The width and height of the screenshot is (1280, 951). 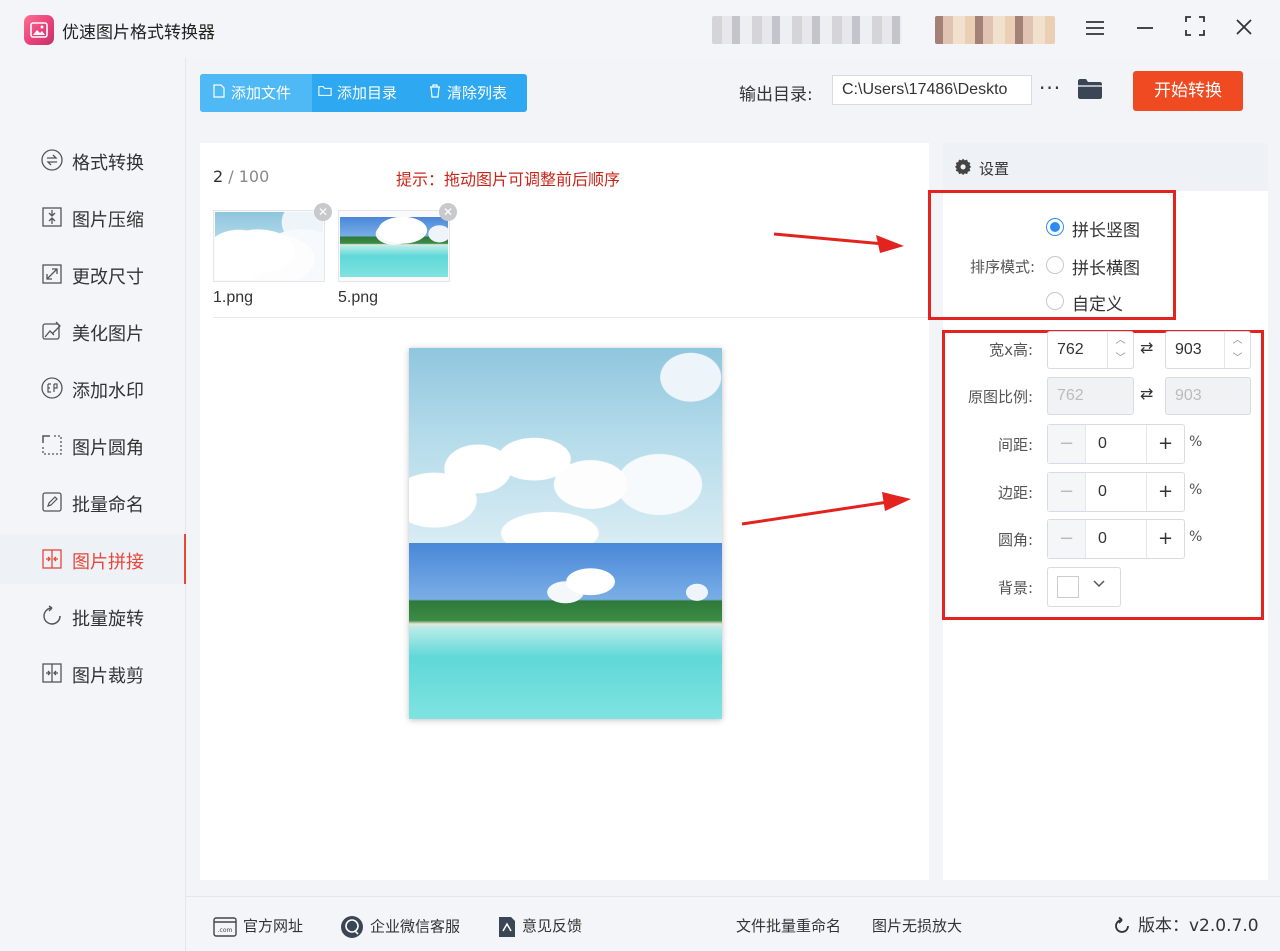 I want to click on clear-list-button: 清除列表, so click(x=477, y=93).